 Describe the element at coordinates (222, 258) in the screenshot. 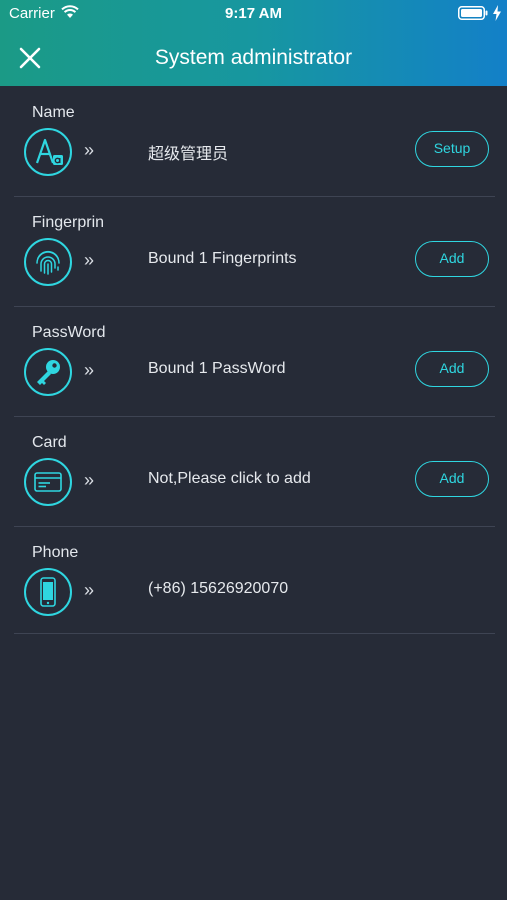

I see `fingerprint-value: Bound 1 Fingerprints` at that location.